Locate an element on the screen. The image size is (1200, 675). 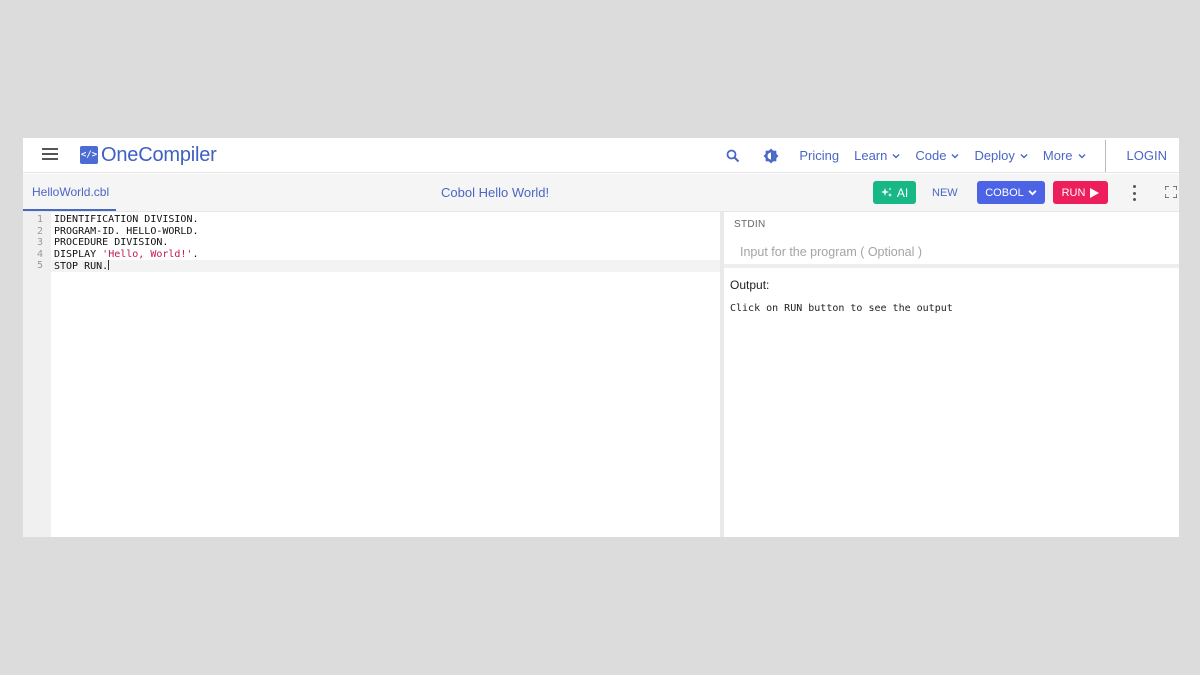
nav-pricing: Pricing is located at coordinates (819, 155).